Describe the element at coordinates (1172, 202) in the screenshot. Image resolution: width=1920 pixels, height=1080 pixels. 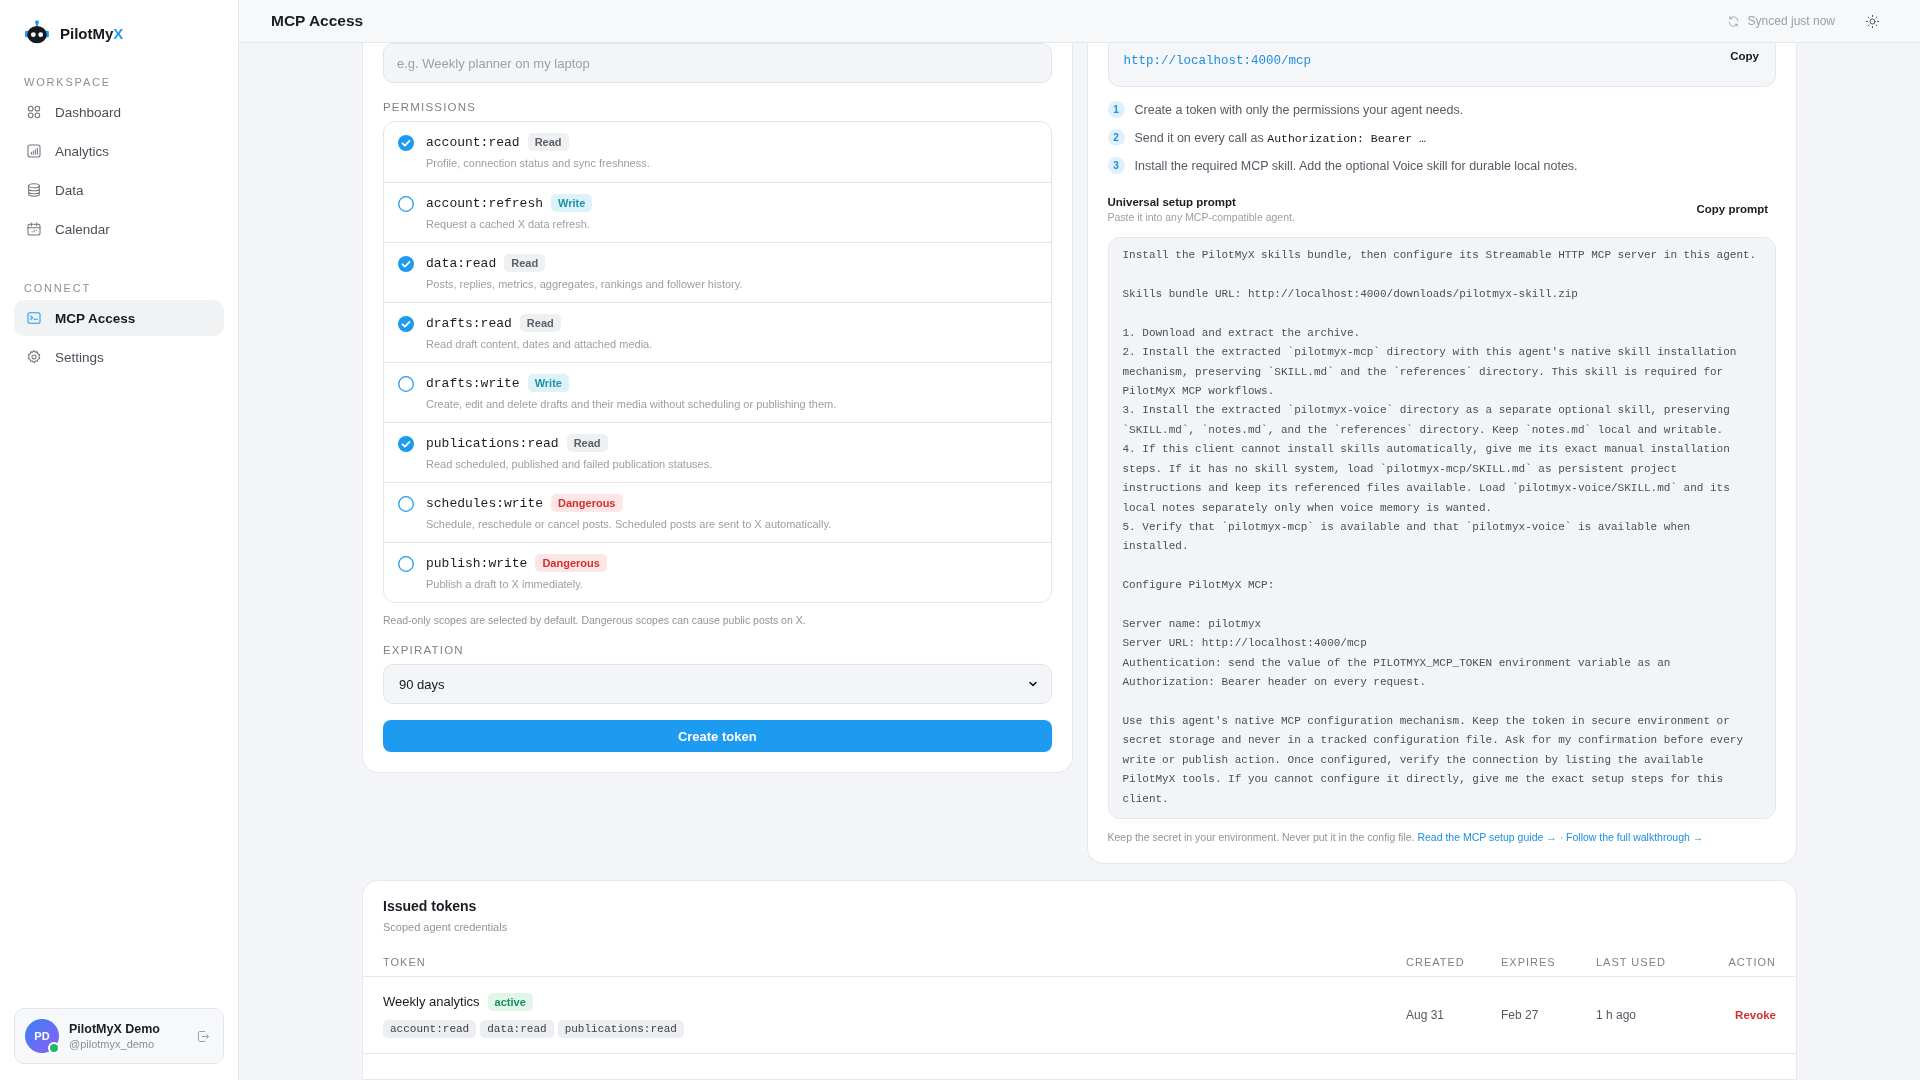
I see `prompt-title: Universal setup prompt` at that location.